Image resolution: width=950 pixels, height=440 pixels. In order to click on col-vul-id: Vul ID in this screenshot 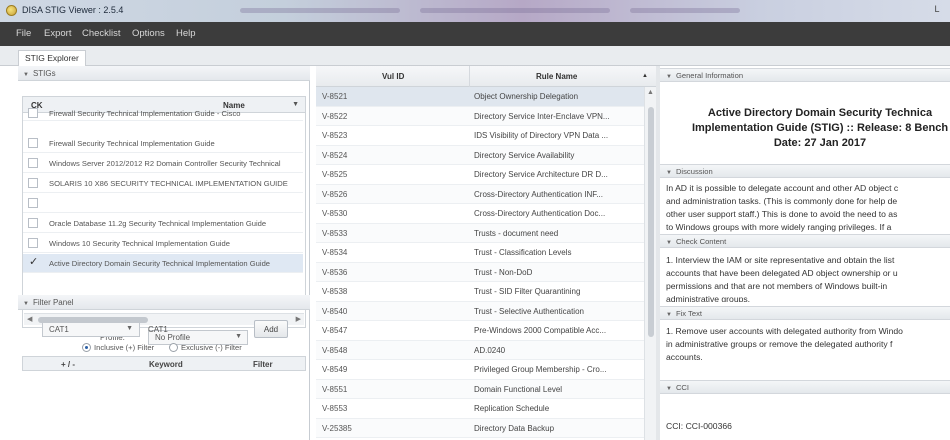, I will do `click(393, 76)`.